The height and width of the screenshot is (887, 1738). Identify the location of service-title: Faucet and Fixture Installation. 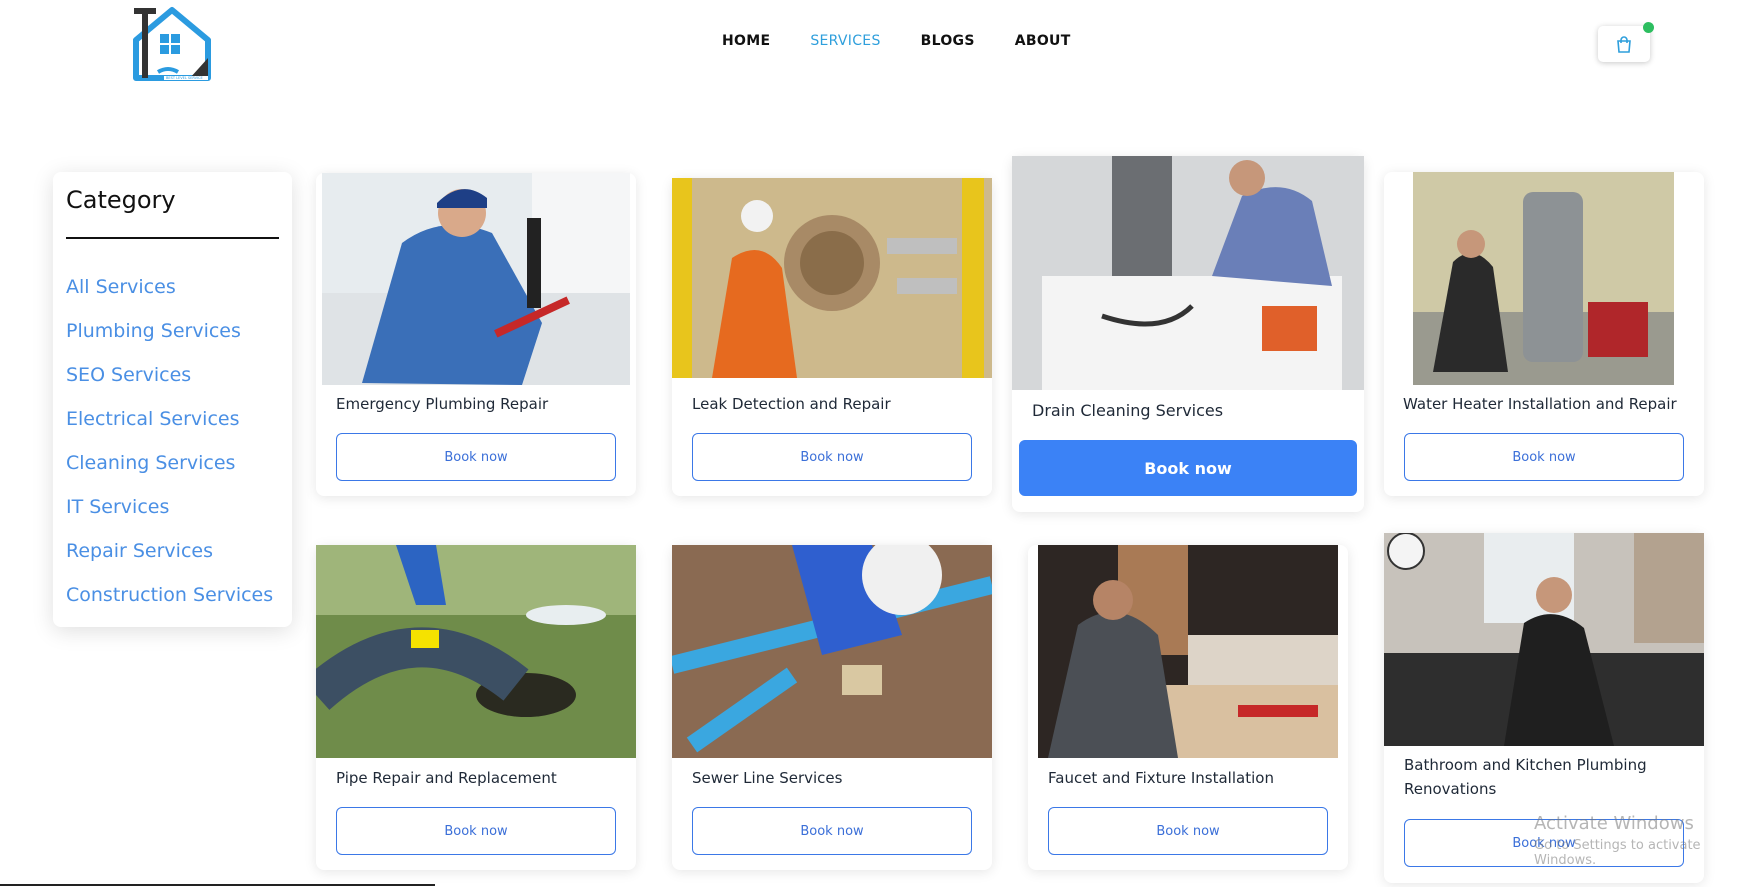
(1161, 778).